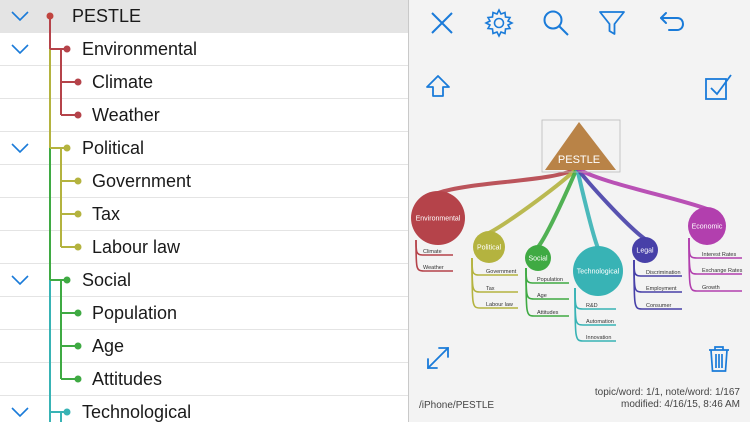  I want to click on gear-icon, so click(499, 23).